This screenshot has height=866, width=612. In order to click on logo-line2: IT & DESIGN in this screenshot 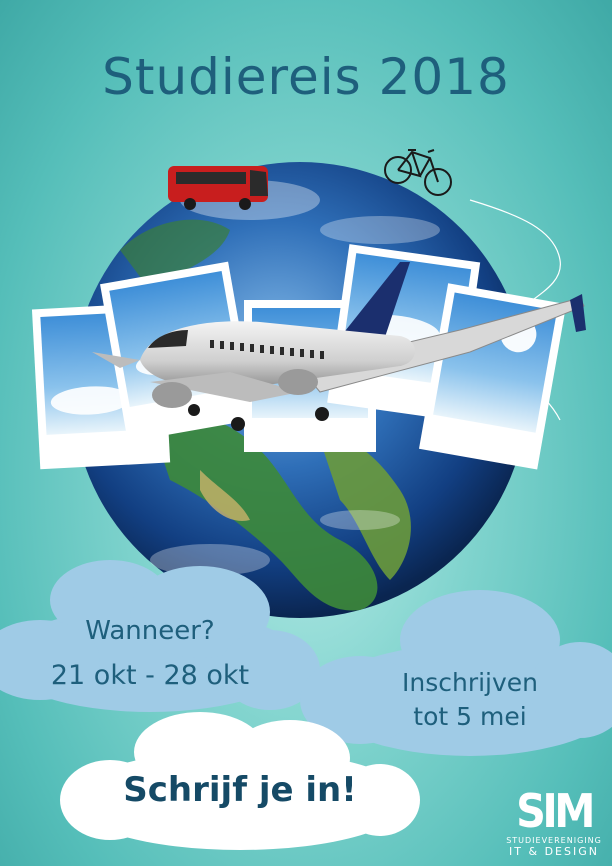, I will do `click(554, 851)`.